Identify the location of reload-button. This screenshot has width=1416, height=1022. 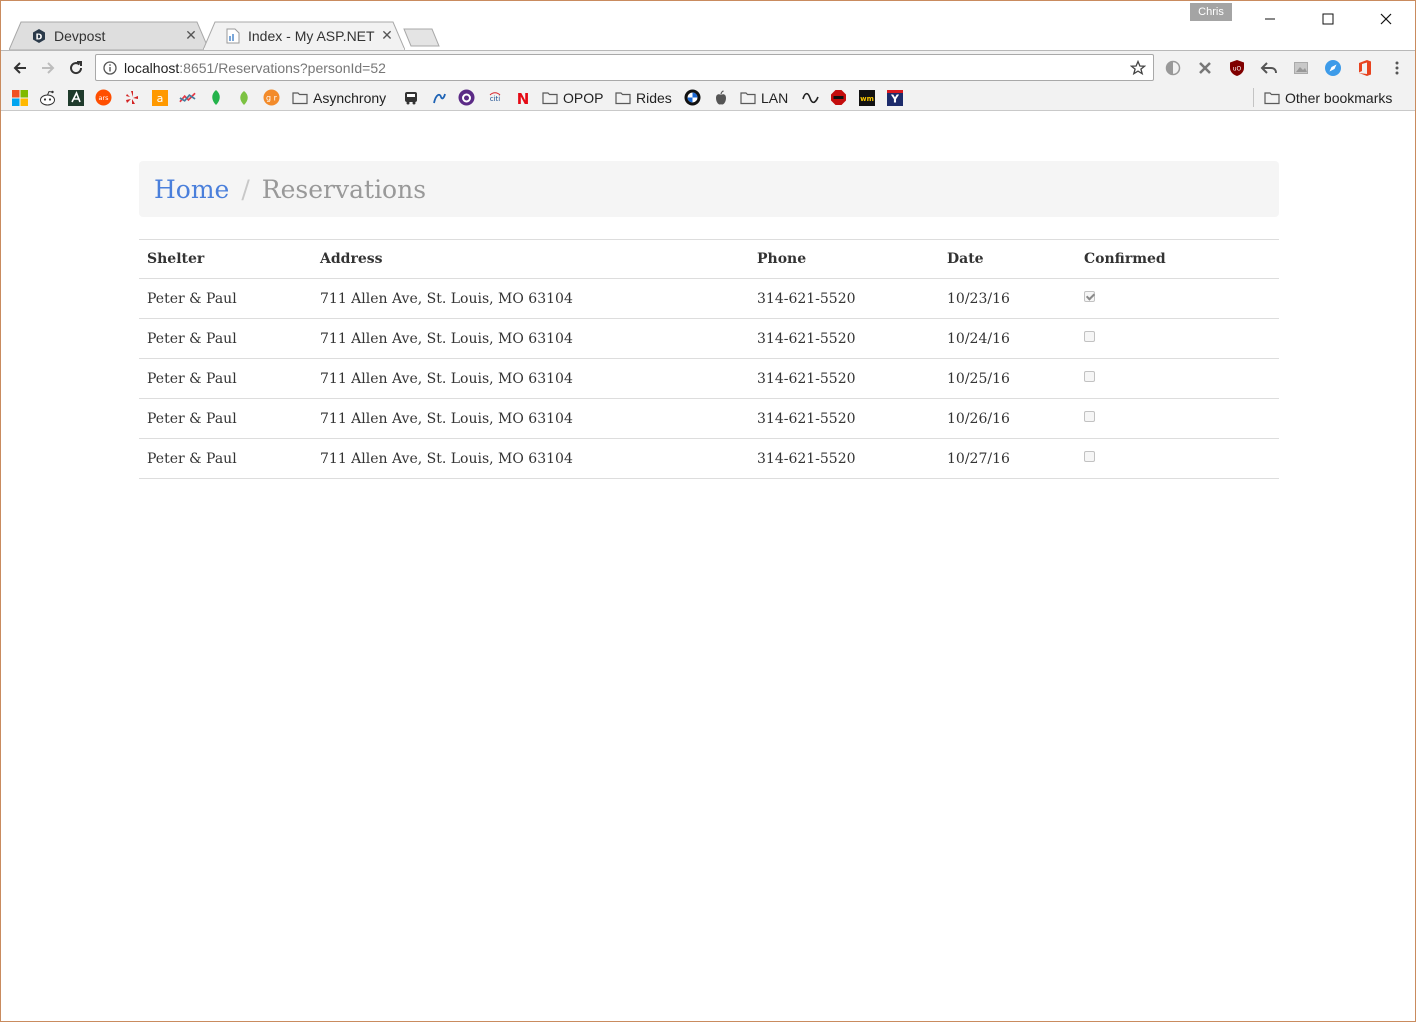
(76, 68).